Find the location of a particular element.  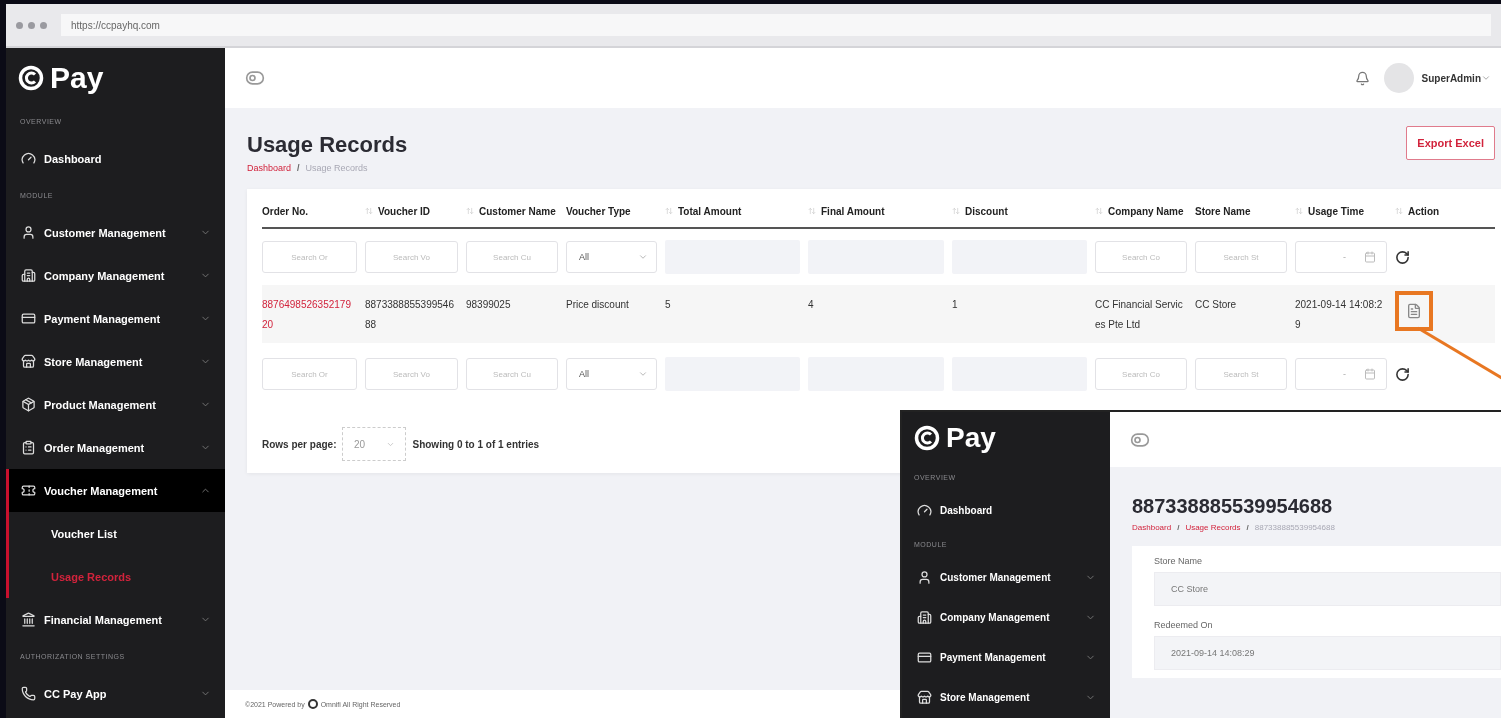

sidebar-item: Order Management is located at coordinates (115, 447).